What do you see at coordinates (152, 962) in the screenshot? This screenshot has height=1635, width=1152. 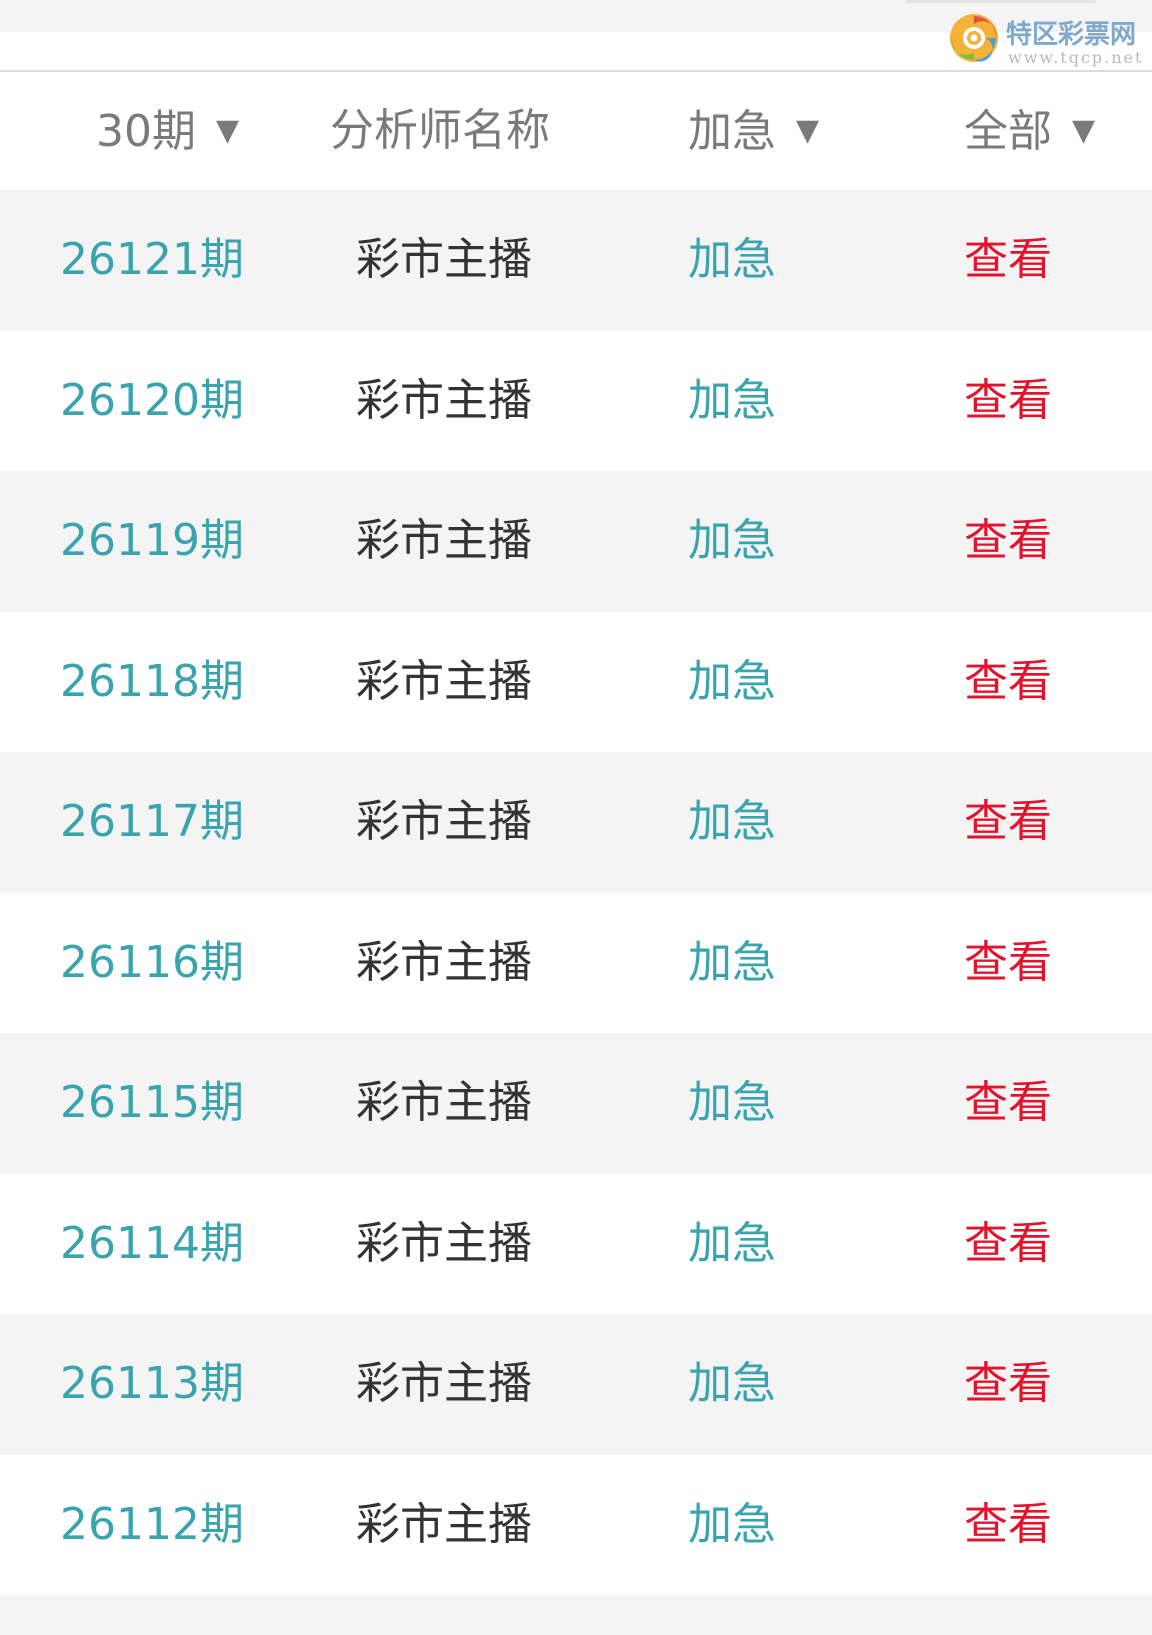 I see `issue-number: 26116期` at bounding box center [152, 962].